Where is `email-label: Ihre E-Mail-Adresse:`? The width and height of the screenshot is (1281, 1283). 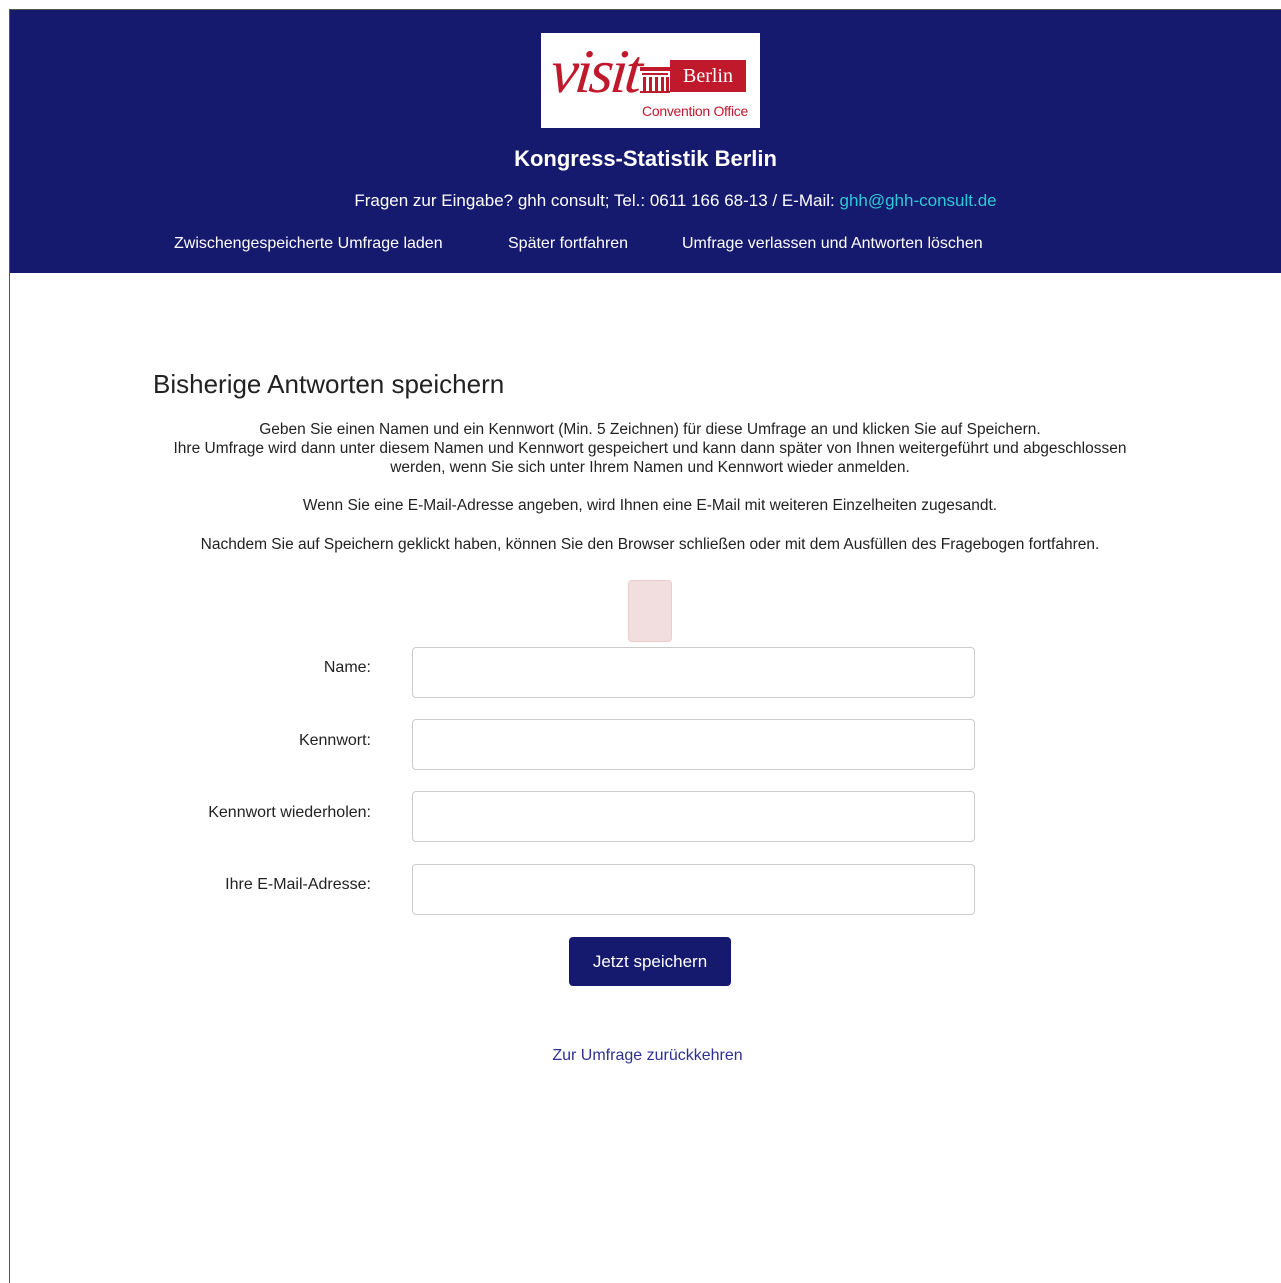 email-label: Ihre E-Mail-Adresse: is located at coordinates (298, 884).